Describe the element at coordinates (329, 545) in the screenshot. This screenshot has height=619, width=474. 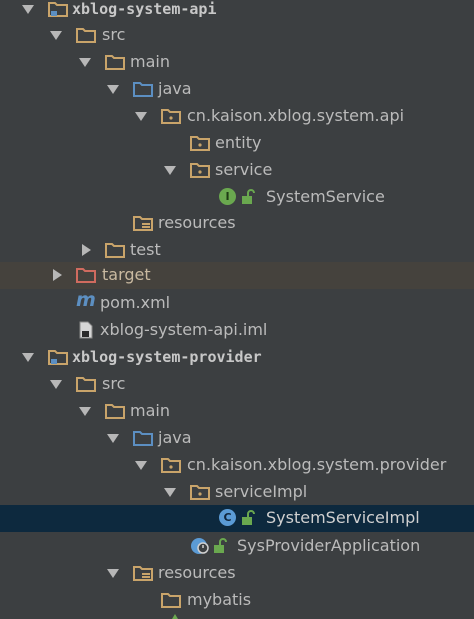
I see `tree-row-label: SysProviderApplication` at that location.